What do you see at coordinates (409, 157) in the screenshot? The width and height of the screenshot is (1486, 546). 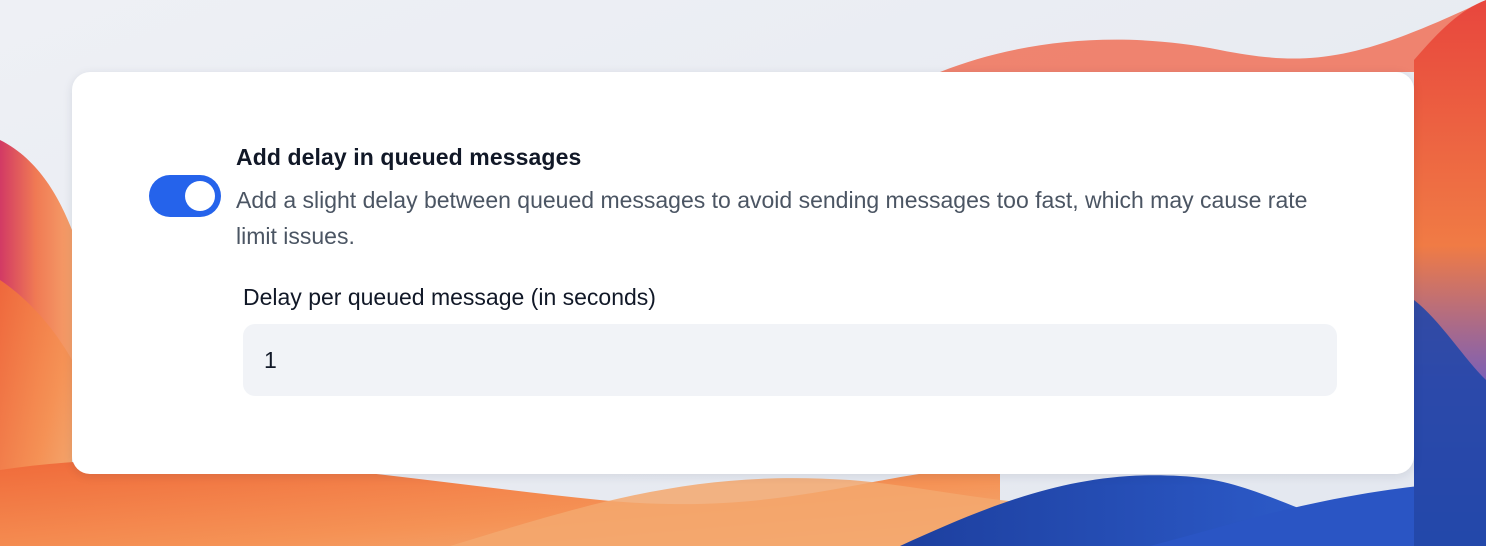 I see `setting-title: Add delay in queued messages` at bounding box center [409, 157].